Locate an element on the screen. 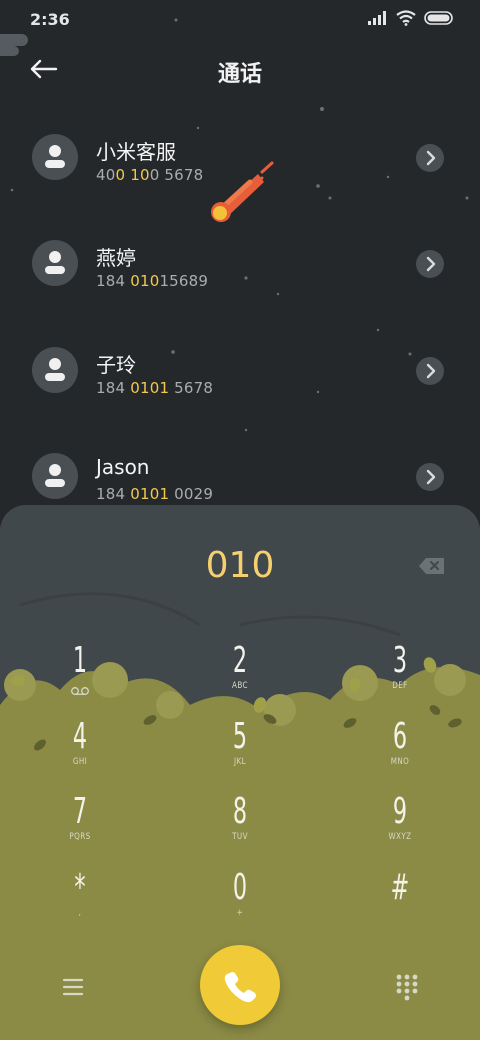 This screenshot has width=480, height=1040. dial-key-0: 0 + is located at coordinates (240, 905).